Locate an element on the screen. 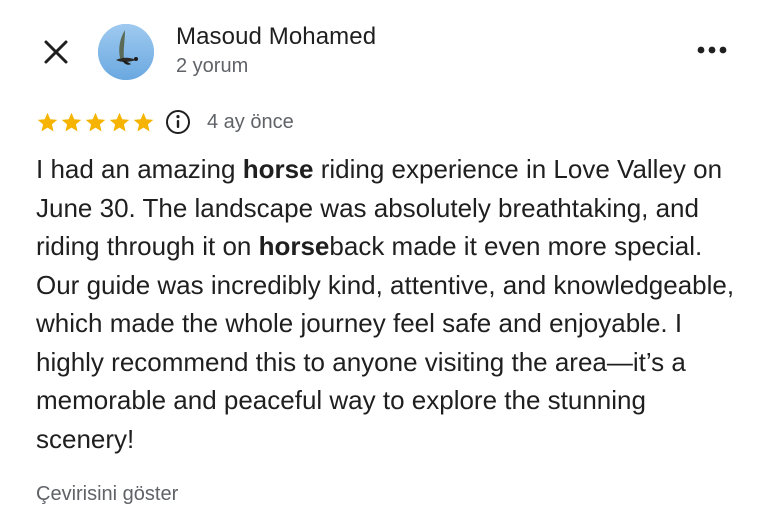 Image resolution: width=768 pixels, height=512 pixels. more-options-icon is located at coordinates (712, 50).